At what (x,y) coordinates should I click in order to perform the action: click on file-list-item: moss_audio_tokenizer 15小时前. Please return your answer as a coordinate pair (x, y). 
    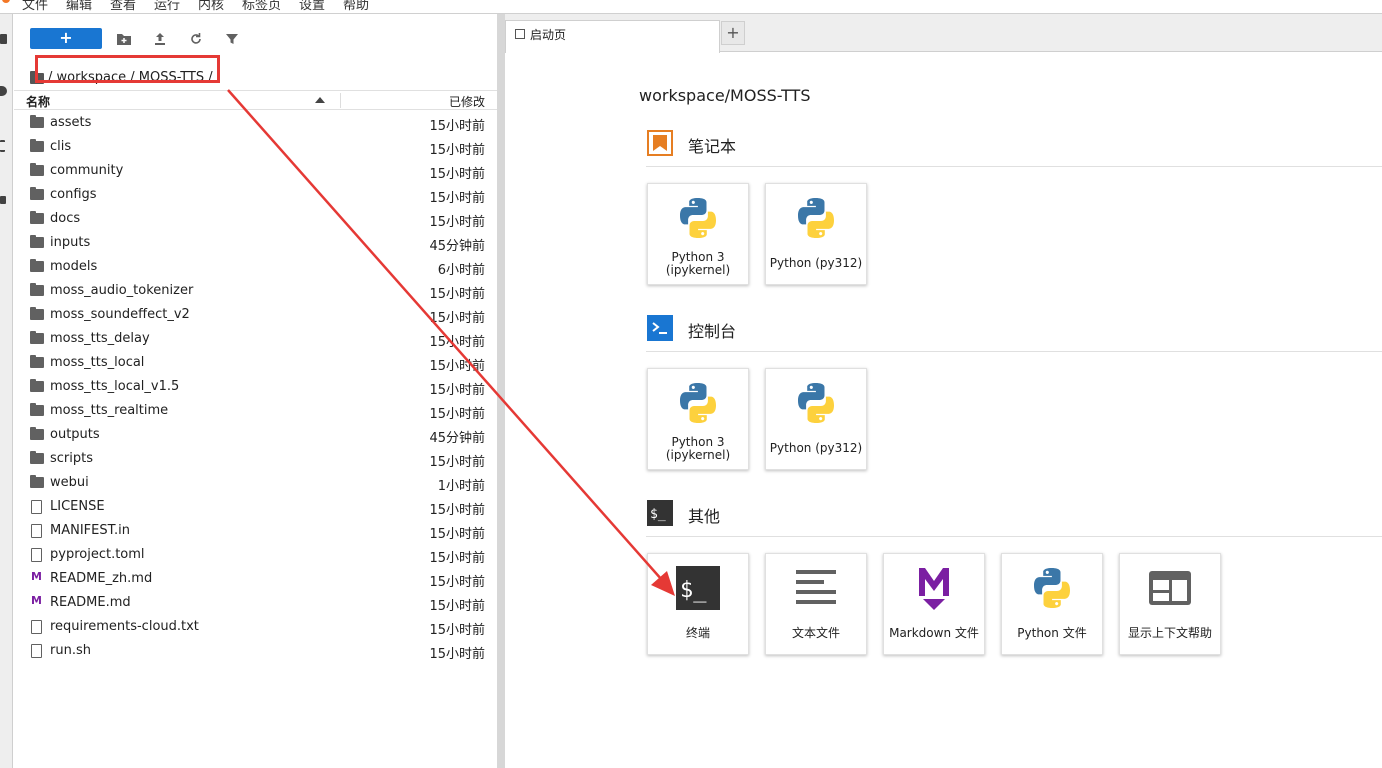
    Looking at the image, I should click on (256, 291).